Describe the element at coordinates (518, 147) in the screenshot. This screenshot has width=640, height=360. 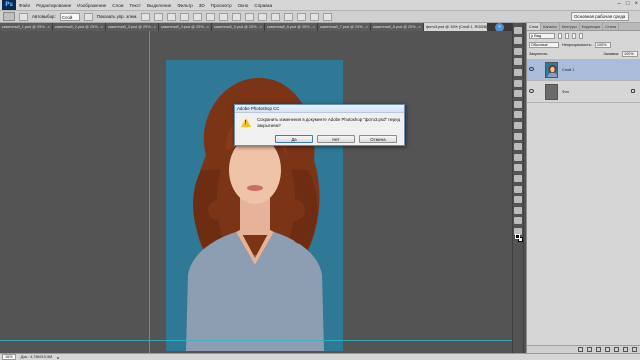
I see `gradient-tool-icon` at that location.